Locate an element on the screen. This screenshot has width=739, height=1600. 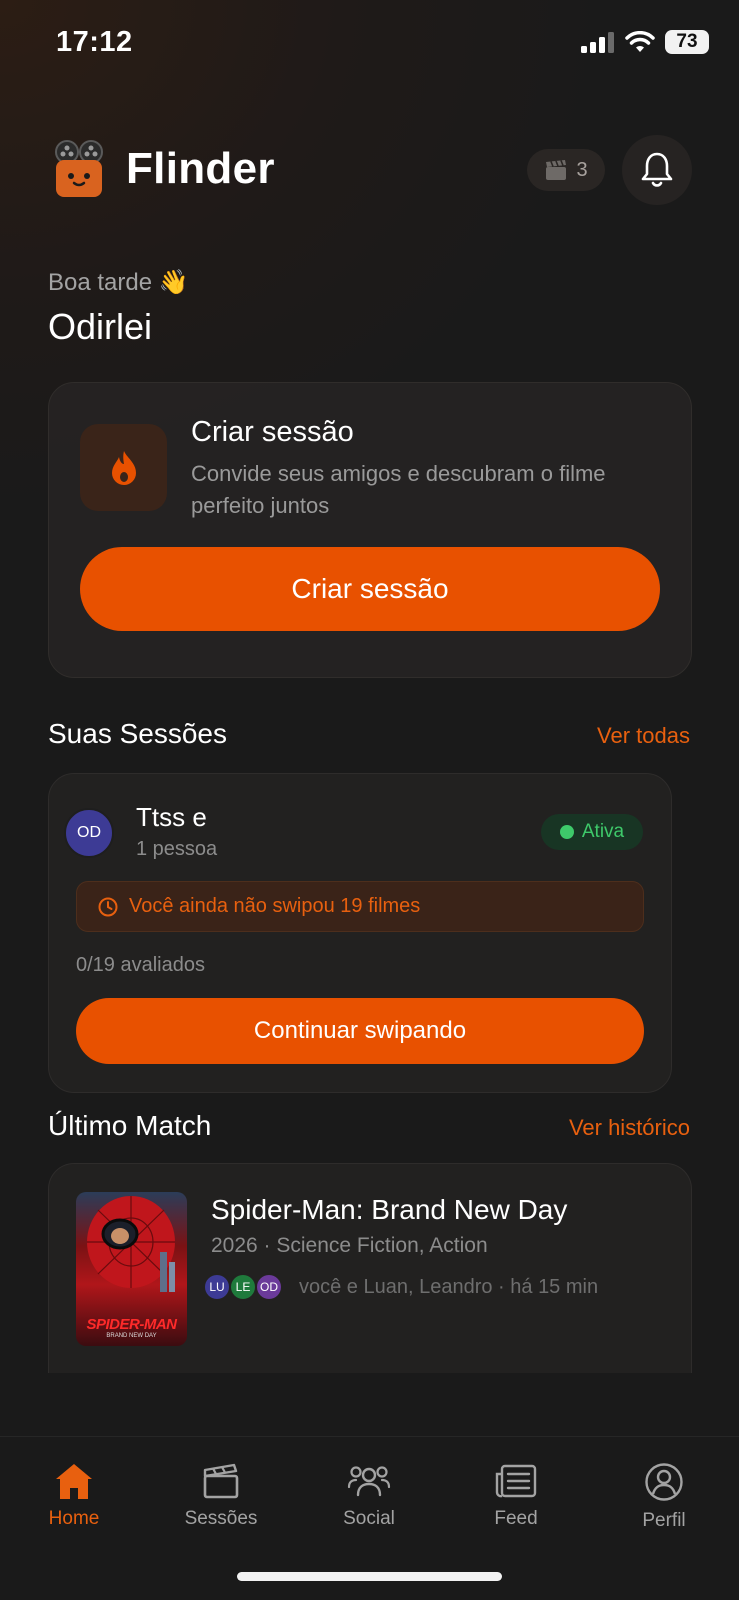
flame-icon is located at coordinates (123, 467).